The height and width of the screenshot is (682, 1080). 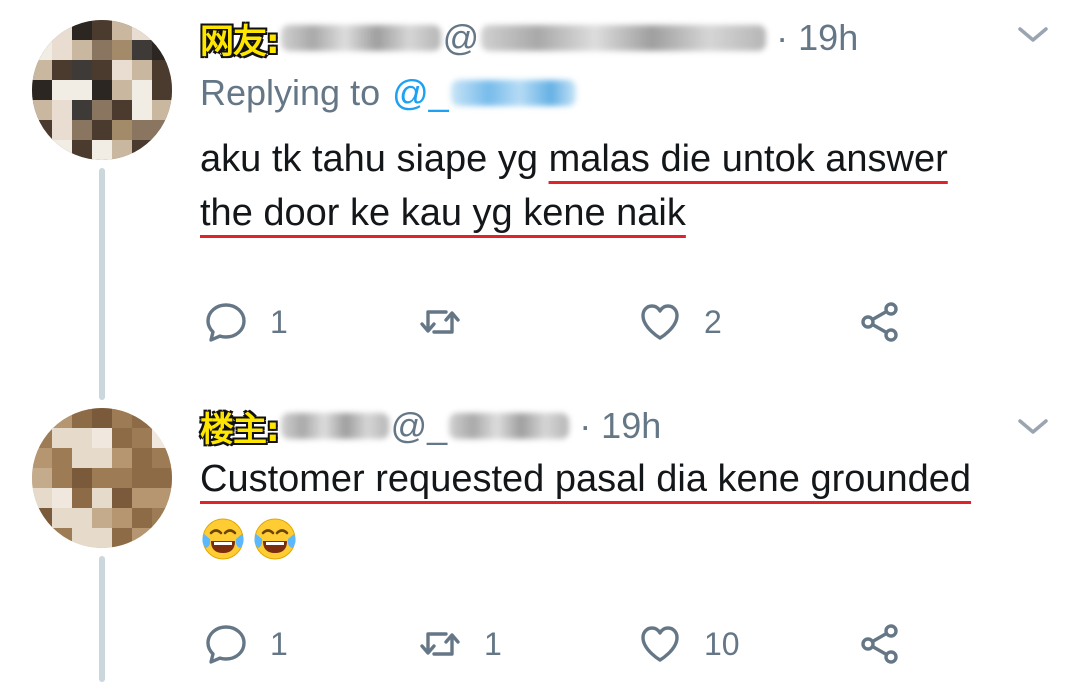 What do you see at coordinates (660, 644) in the screenshot?
I see `heart-icon` at bounding box center [660, 644].